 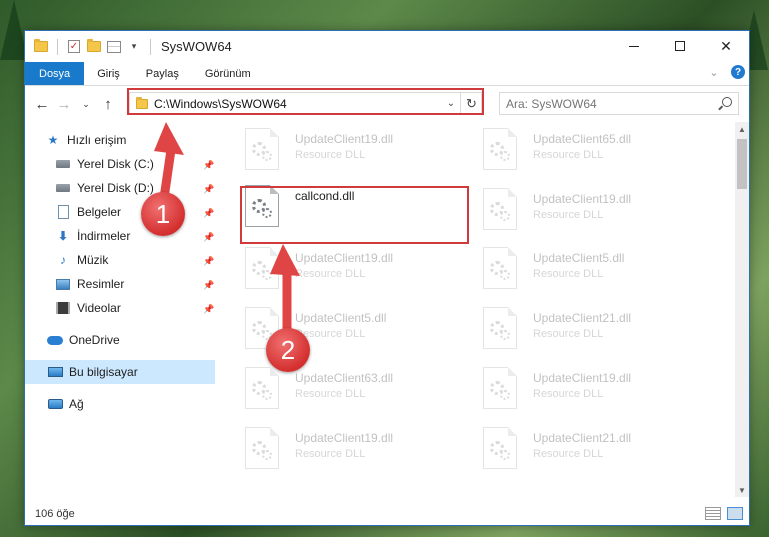 I want to click on forward-button: →, so click(x=64, y=104).